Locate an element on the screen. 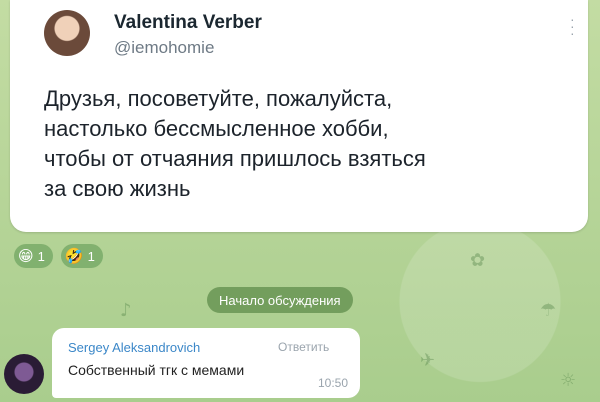  doodle-icon: ☼ is located at coordinates (568, 380).